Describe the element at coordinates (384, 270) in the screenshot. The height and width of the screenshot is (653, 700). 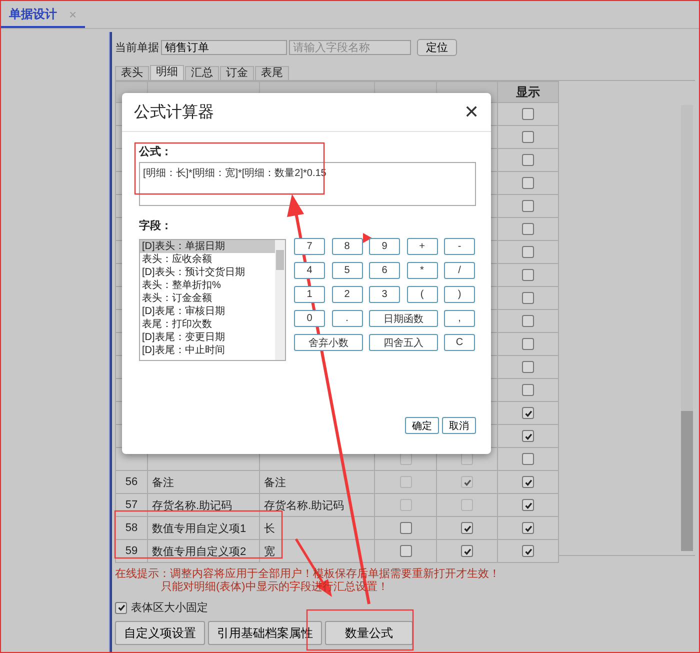
I see `keypad-button: 6` at that location.